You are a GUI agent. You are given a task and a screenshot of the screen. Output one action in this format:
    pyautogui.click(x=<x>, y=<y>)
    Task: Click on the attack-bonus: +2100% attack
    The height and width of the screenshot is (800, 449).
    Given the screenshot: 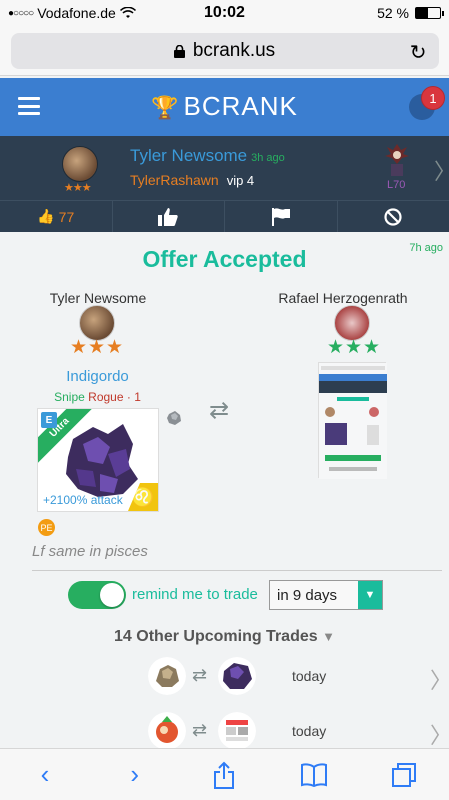 What is the action you would take?
    pyautogui.click(x=83, y=500)
    